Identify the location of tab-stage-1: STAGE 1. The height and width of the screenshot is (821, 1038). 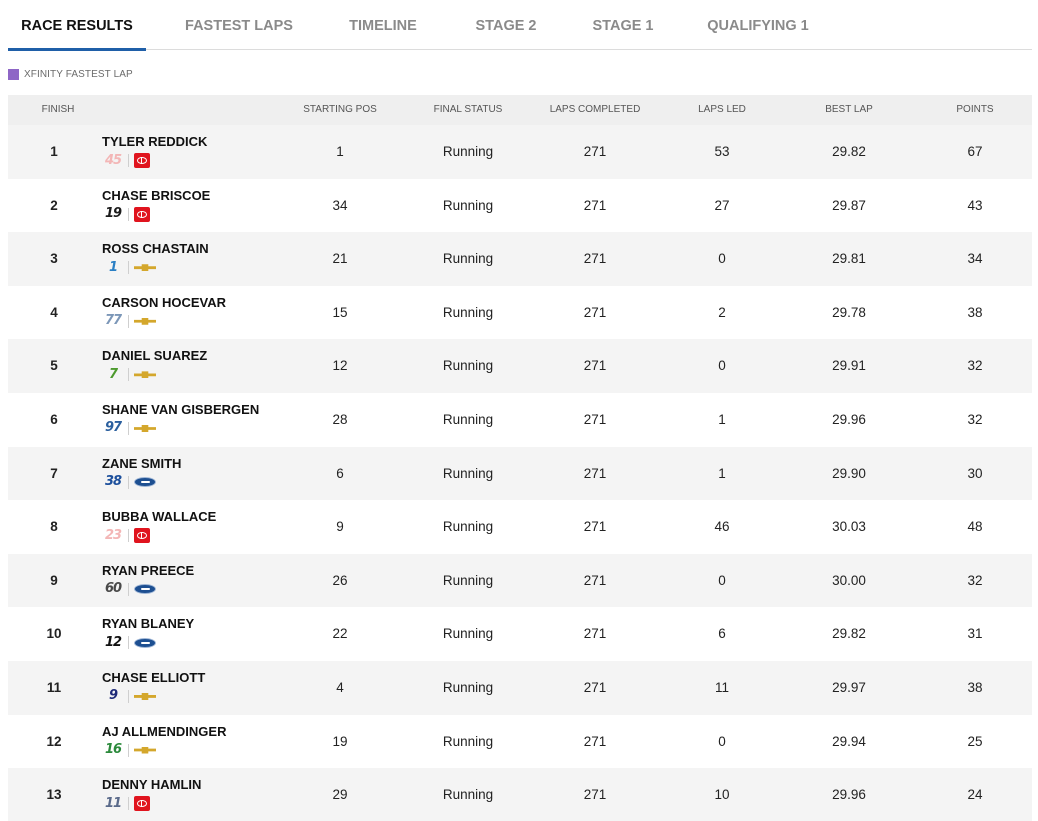
(623, 25).